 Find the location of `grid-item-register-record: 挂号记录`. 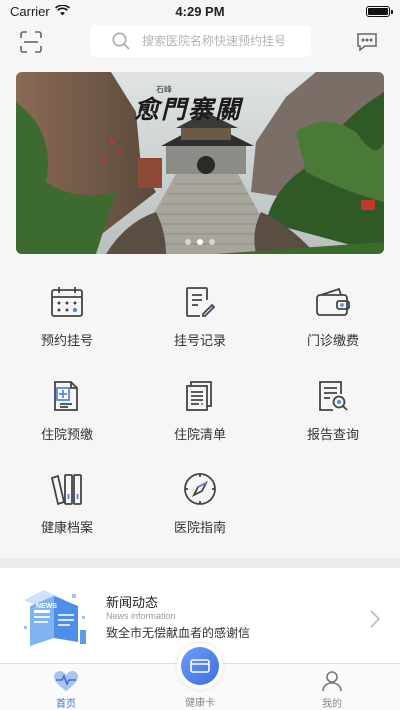

grid-item-register-record: 挂号记录 is located at coordinates (200, 322).